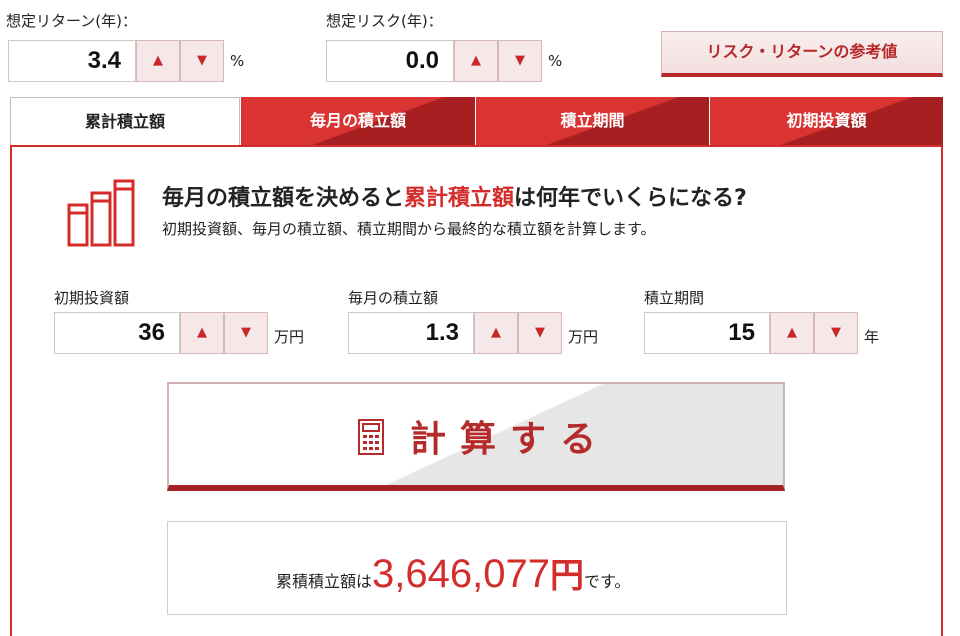 The width and height of the screenshot is (960, 636). Describe the element at coordinates (72, 61) in the screenshot. I see `return-input: 3.4` at that location.